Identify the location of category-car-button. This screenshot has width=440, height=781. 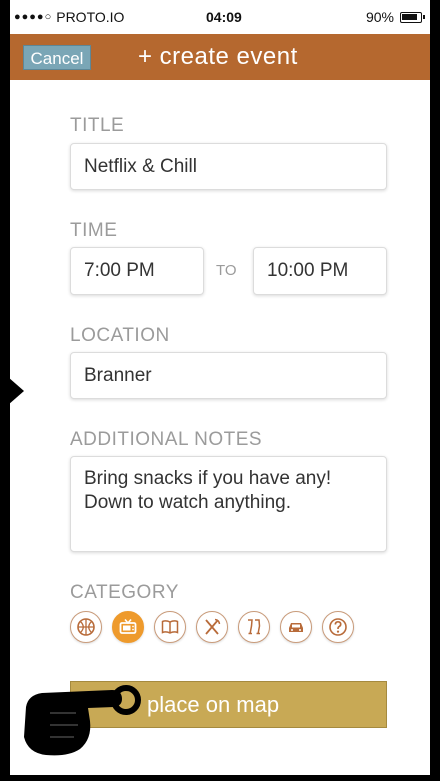
(296, 627).